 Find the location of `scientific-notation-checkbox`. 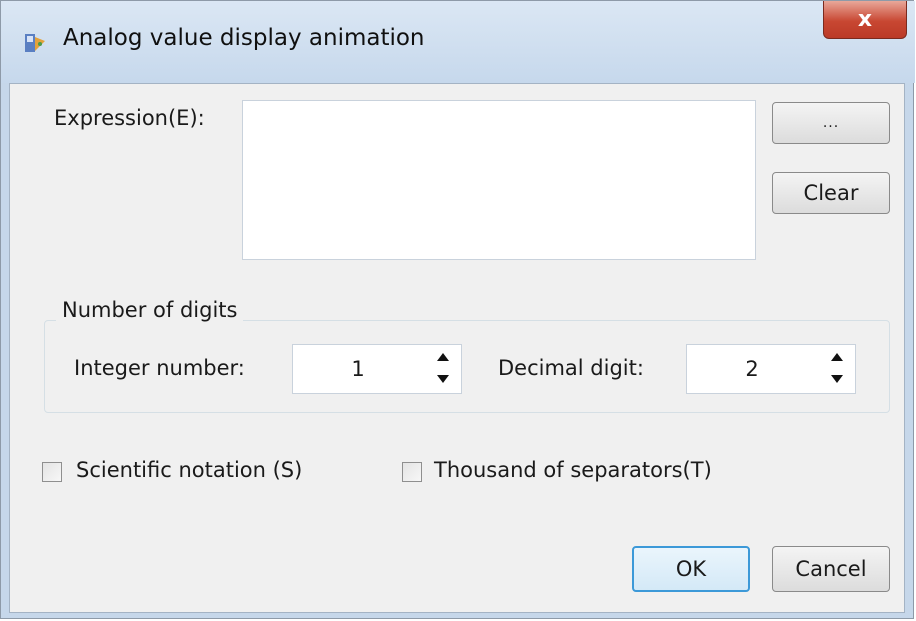

scientific-notation-checkbox is located at coordinates (52, 472).